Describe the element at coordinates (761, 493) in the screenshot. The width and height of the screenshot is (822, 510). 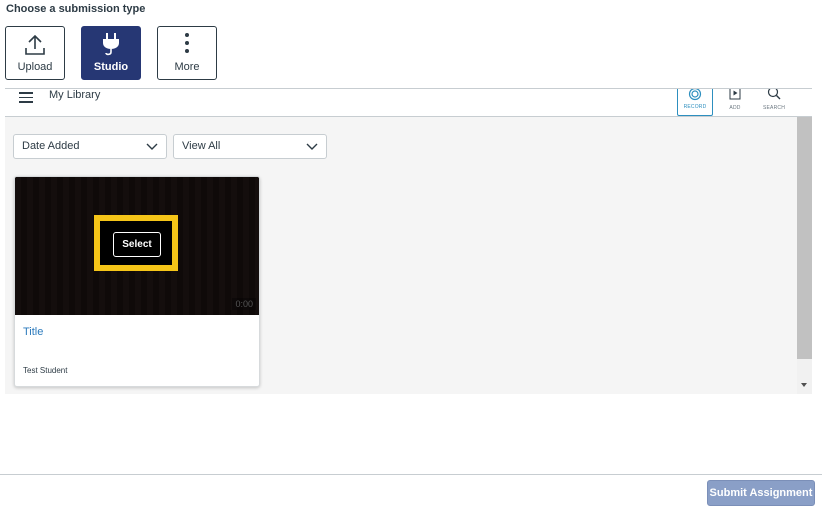
I see `submit-assignment-button: Submit Assignment` at that location.